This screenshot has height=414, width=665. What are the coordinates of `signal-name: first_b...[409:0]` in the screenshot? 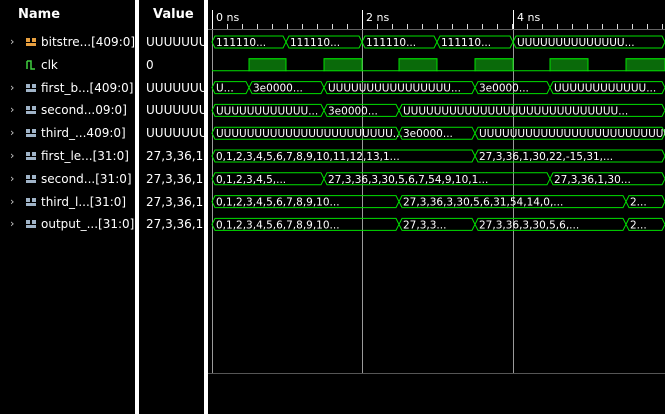 It's located at (87, 87).